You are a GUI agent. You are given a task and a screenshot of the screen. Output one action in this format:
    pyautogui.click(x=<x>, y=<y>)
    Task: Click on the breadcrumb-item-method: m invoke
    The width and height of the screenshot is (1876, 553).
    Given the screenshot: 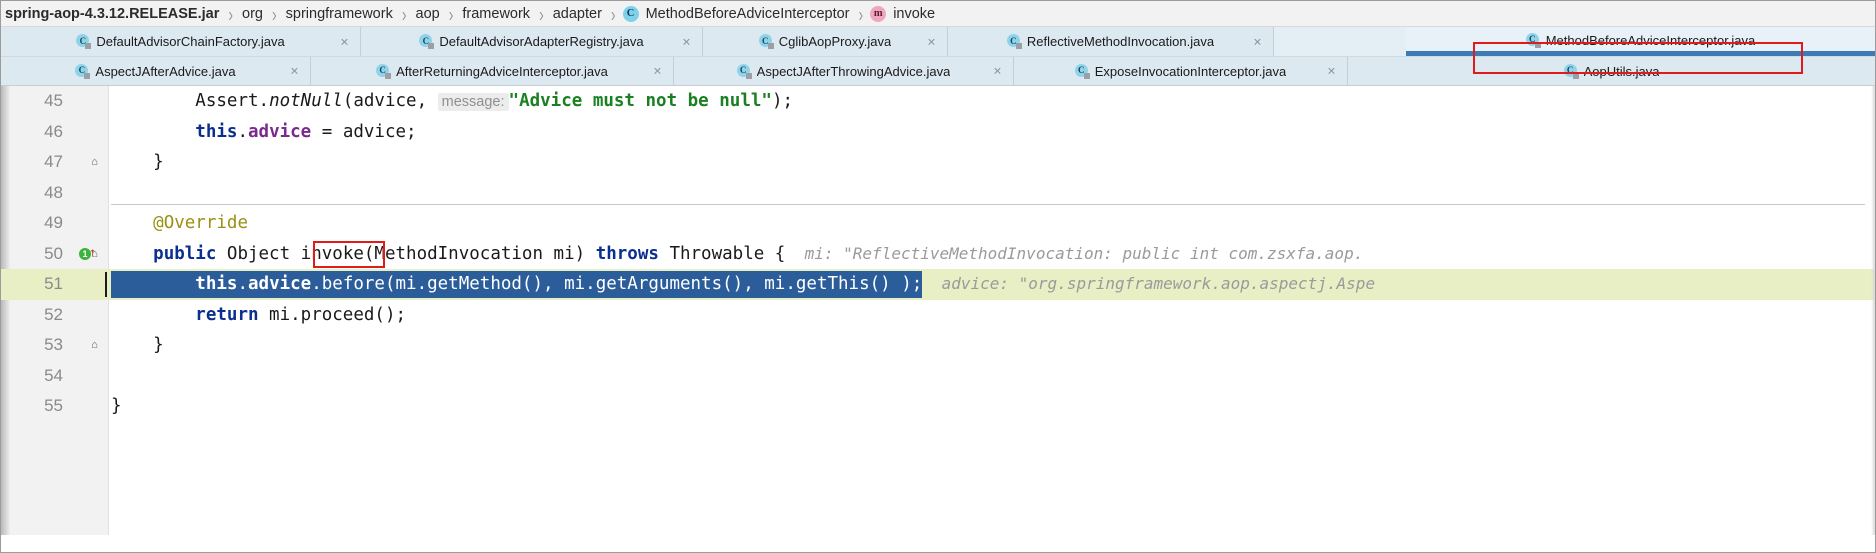 What is the action you would take?
    pyautogui.click(x=903, y=13)
    